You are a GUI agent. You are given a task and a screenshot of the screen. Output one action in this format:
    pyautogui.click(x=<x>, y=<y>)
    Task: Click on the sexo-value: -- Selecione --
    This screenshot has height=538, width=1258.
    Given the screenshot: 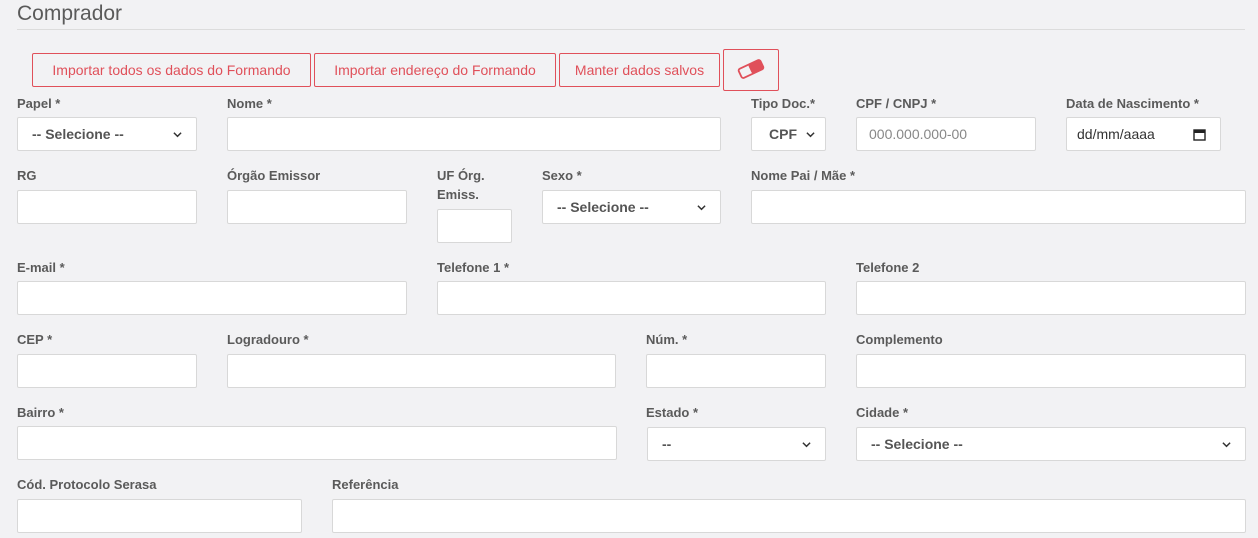 What is the action you would take?
    pyautogui.click(x=603, y=207)
    